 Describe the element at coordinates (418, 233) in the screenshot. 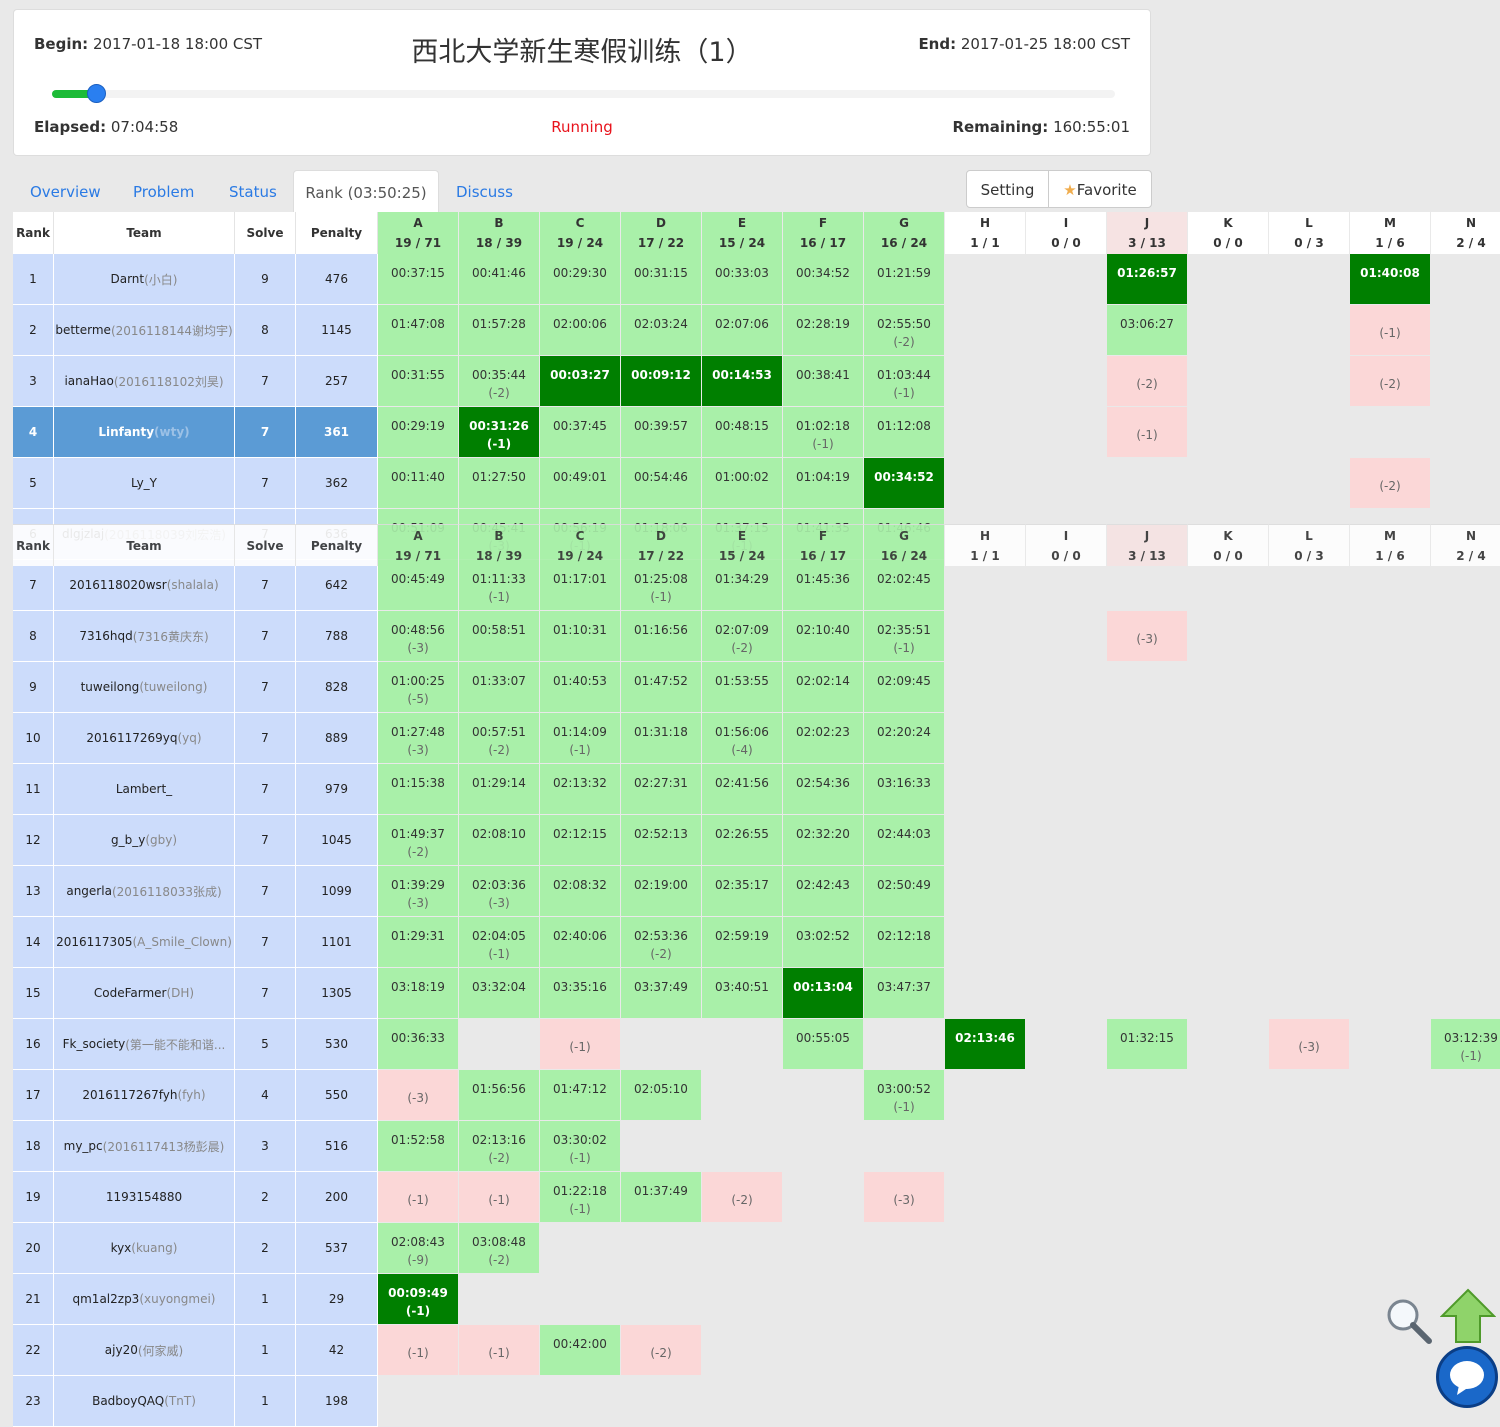

I see `problem-header-a: A 19 / 71` at that location.